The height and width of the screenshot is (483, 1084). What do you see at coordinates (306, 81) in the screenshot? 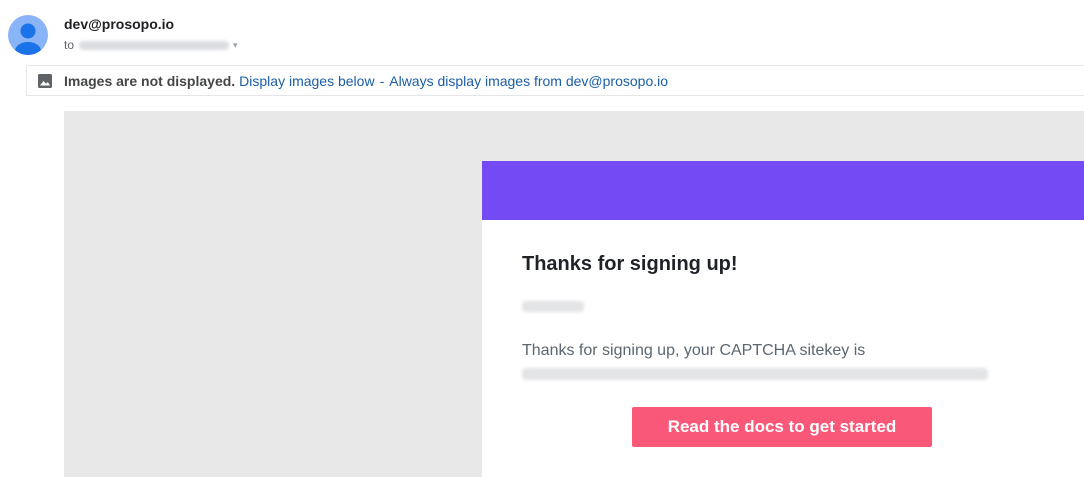
I see `display-images-below-link: Display images below` at bounding box center [306, 81].